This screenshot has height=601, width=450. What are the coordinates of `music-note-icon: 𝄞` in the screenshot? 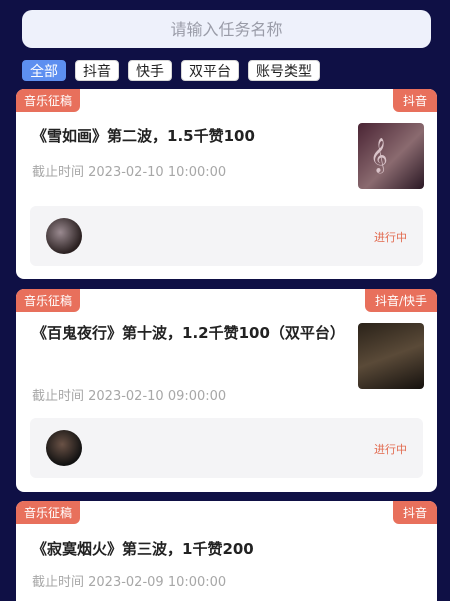 It's located at (379, 156).